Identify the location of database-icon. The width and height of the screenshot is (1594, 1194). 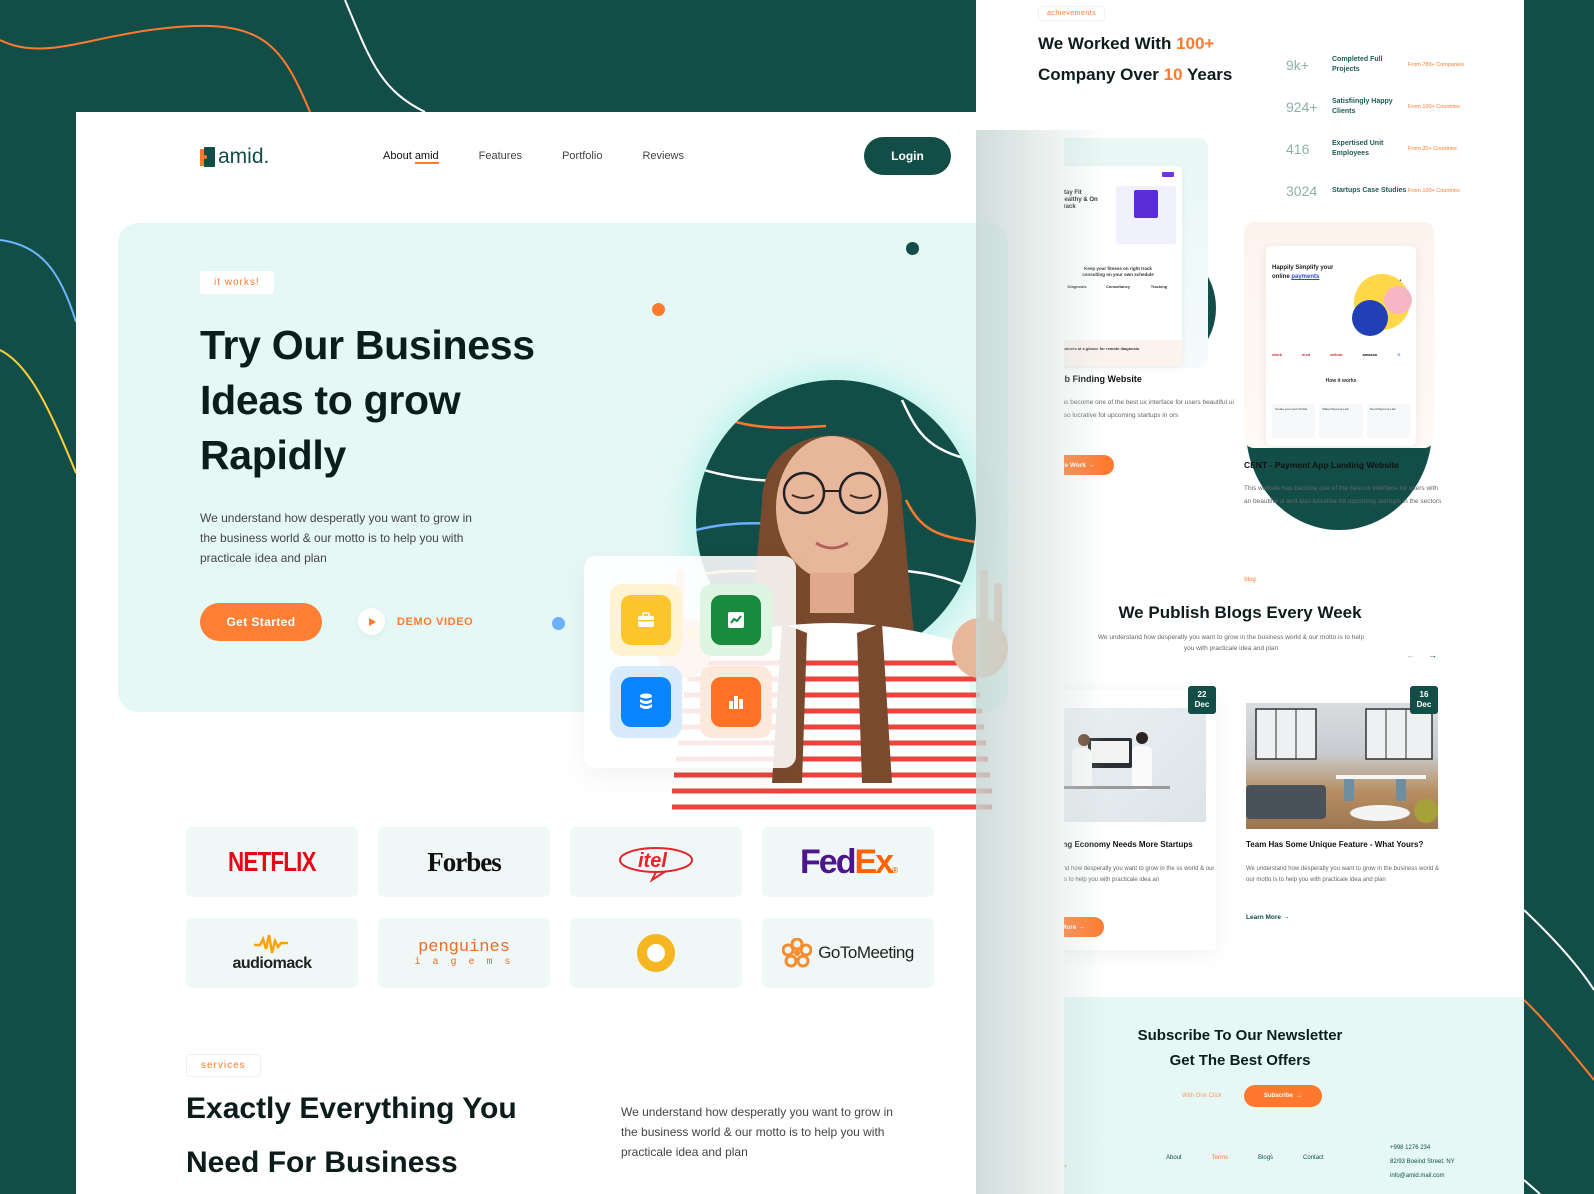
(646, 701).